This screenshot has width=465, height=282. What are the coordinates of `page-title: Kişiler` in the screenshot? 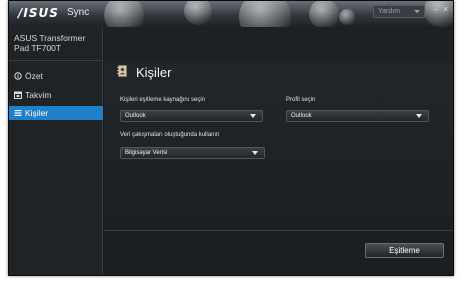 It's located at (154, 72).